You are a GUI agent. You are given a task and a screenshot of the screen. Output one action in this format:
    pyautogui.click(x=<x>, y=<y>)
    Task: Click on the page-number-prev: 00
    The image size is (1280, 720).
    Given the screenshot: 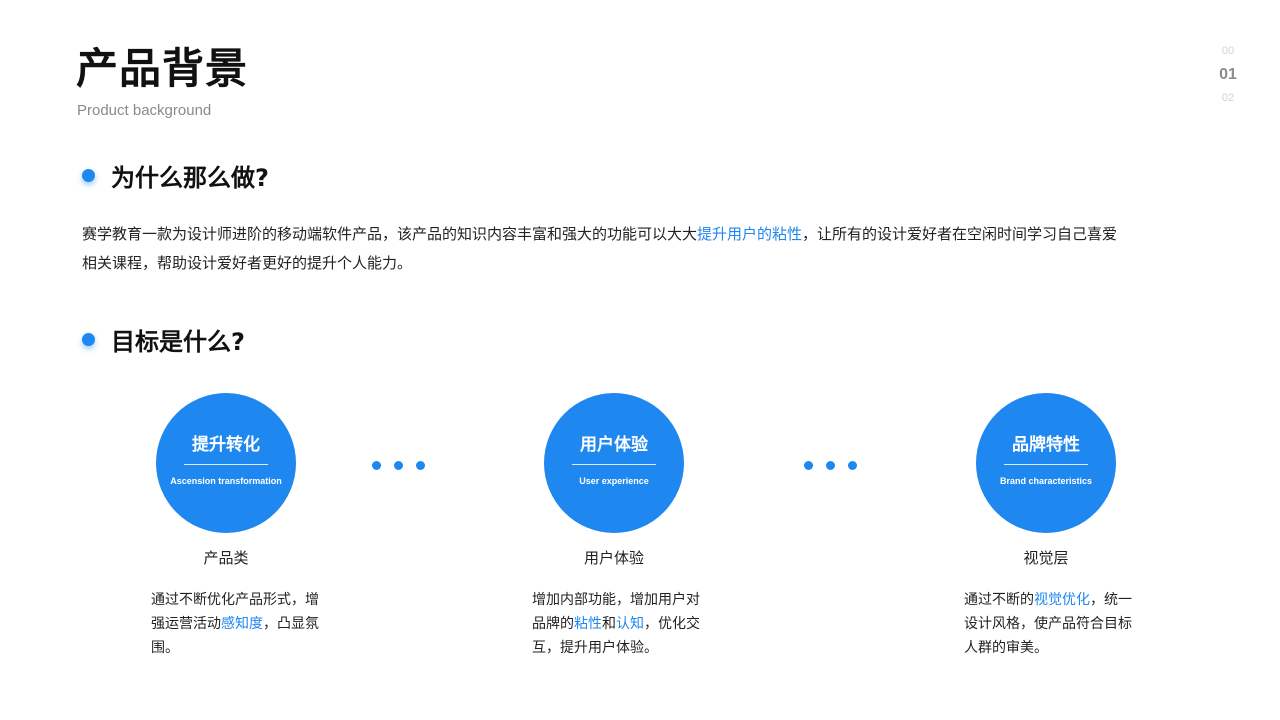 What is the action you would take?
    pyautogui.click(x=1228, y=51)
    